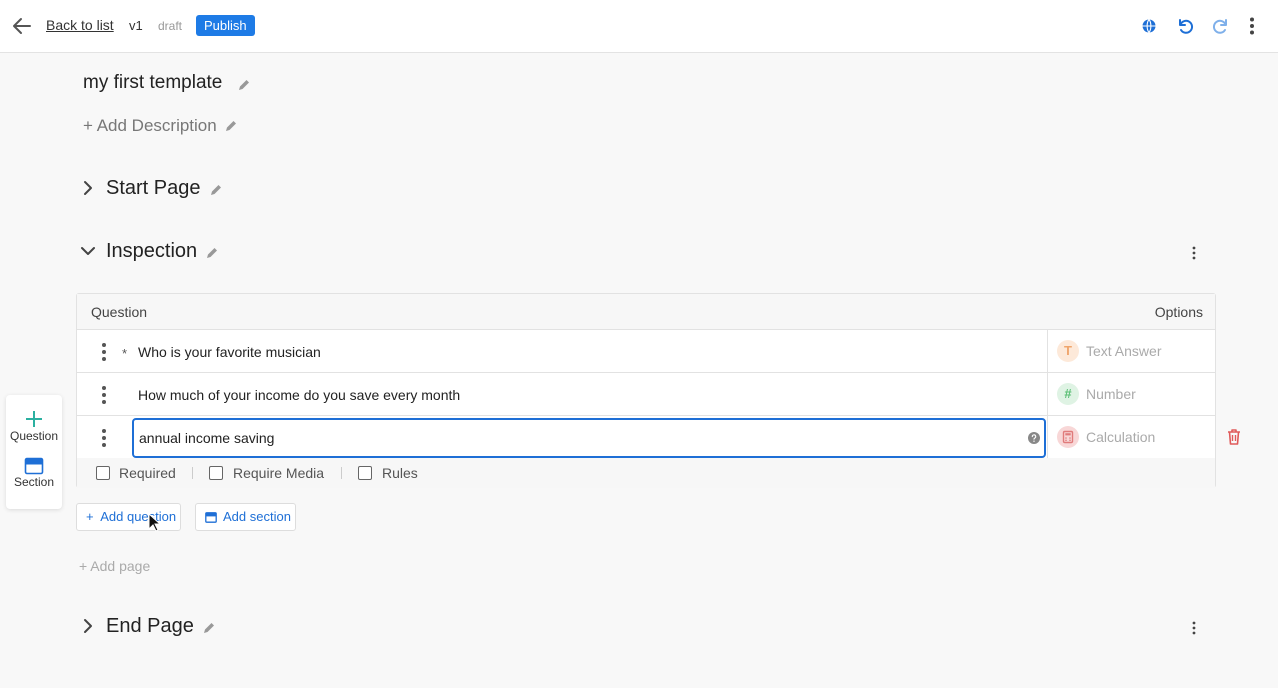  I want to click on text-answer-icon: T, so click(1068, 351).